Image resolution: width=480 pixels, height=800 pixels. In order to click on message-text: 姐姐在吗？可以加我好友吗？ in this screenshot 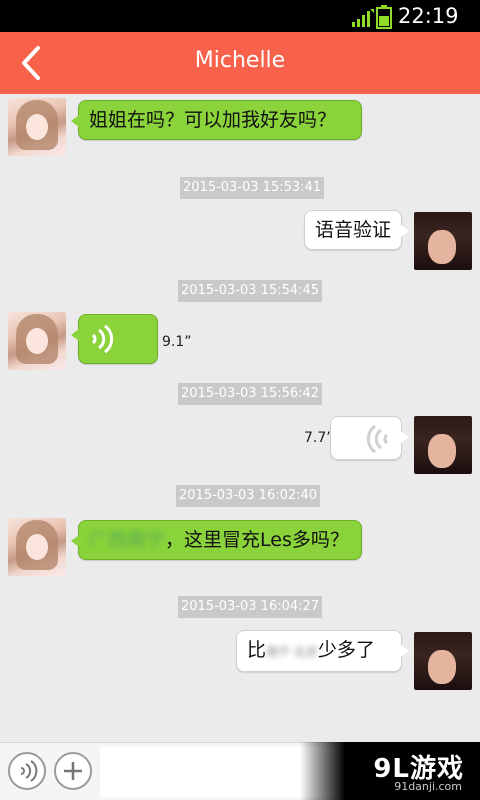, I will do `click(213, 120)`.